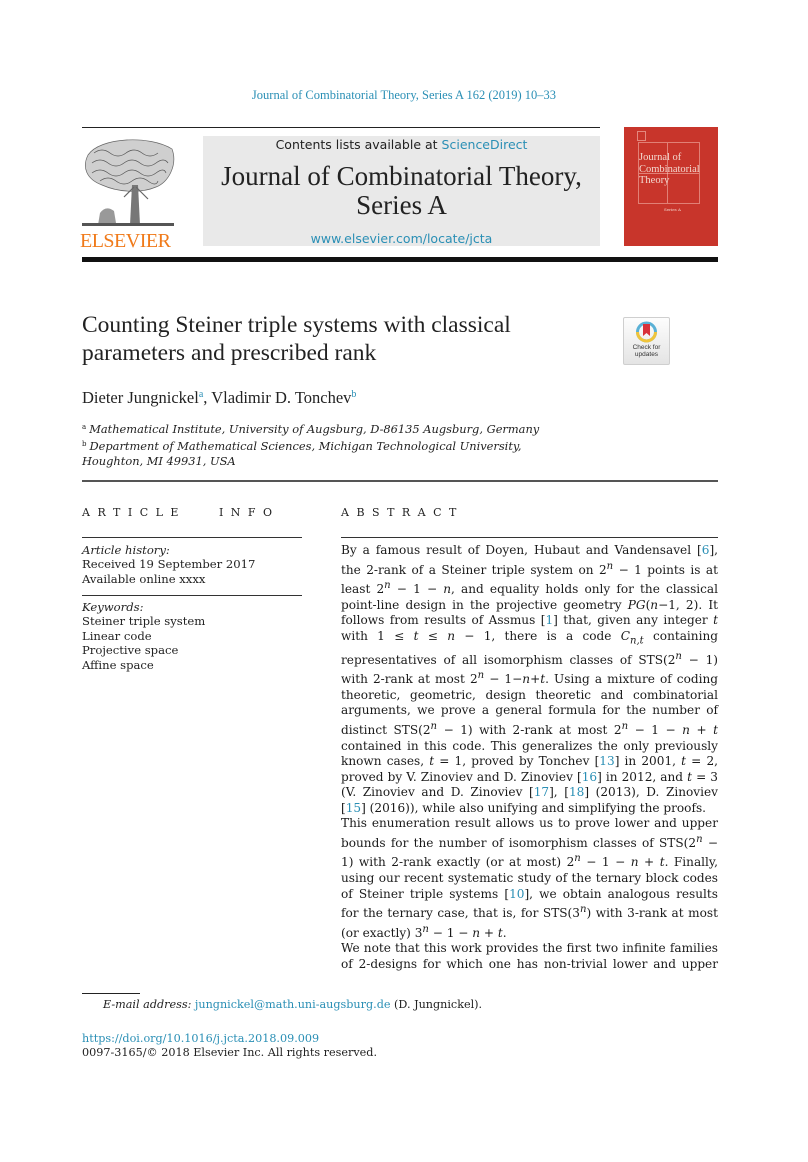  What do you see at coordinates (192, 537) in the screenshot?
I see `article-info-rule` at bounding box center [192, 537].